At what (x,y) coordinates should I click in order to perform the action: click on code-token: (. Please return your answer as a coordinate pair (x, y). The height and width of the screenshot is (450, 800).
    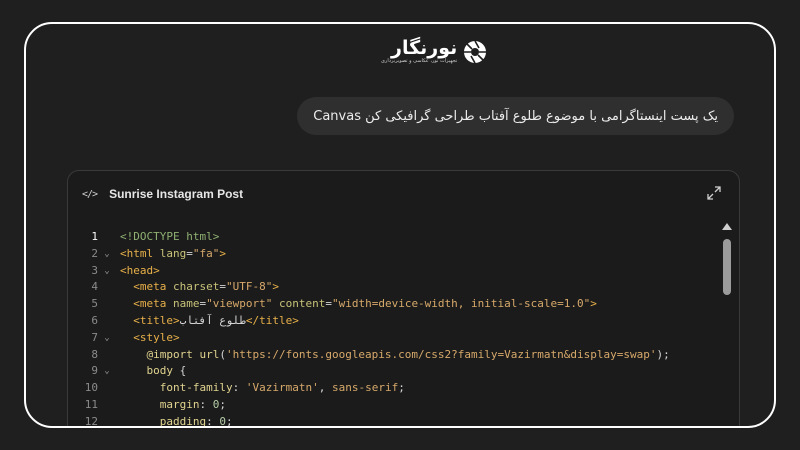
    Looking at the image, I should click on (222, 354).